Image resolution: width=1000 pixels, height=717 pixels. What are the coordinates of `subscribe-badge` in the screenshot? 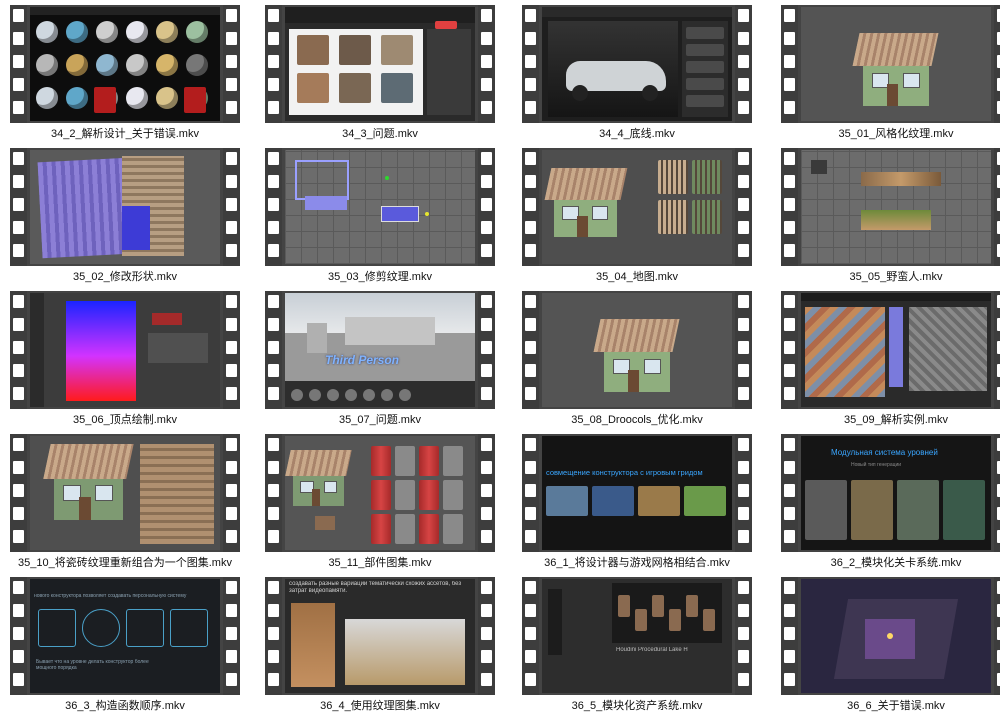 It's located at (446, 25).